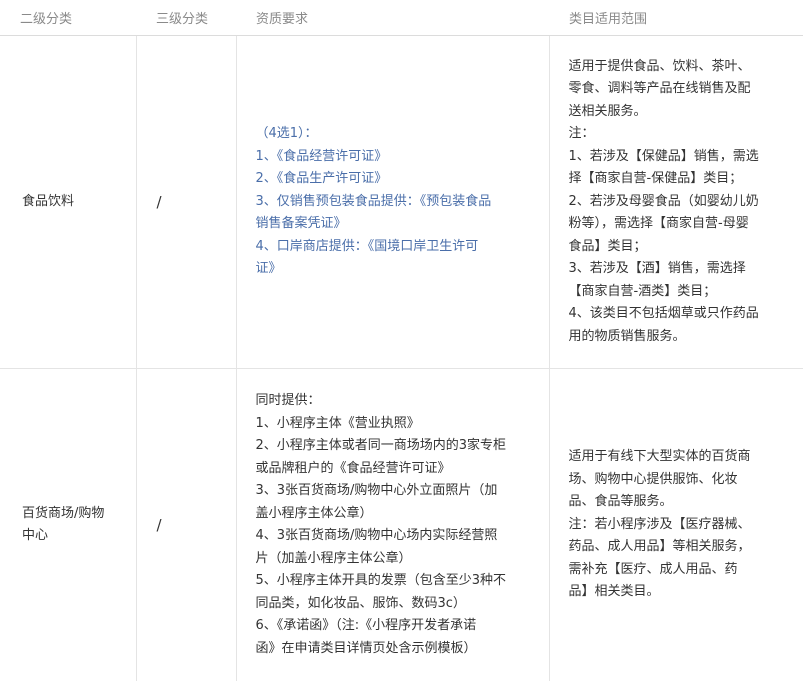 Image resolution: width=803 pixels, height=681 pixels. Describe the element at coordinates (659, 66) in the screenshot. I see `scope-line: 适用于提供食品、饮料、茶叶、` at that location.